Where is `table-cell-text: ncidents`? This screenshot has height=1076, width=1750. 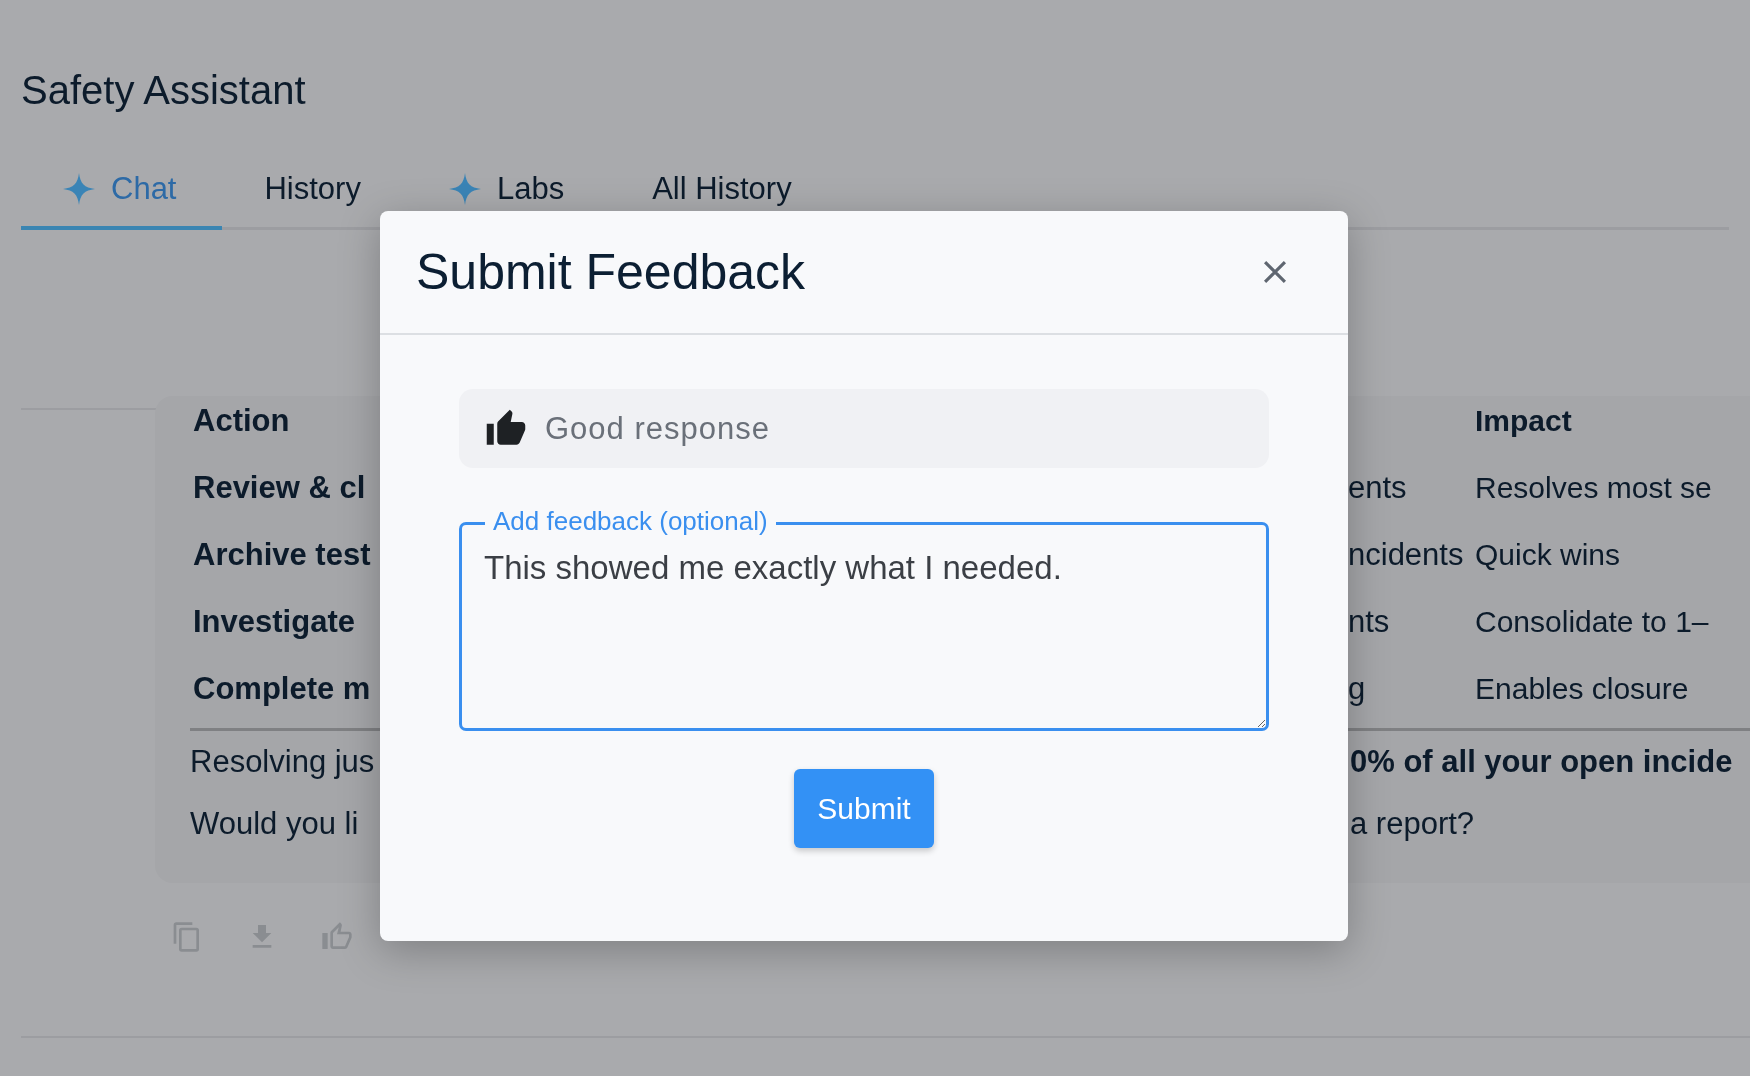
table-cell-text: ncidents is located at coordinates (1406, 554).